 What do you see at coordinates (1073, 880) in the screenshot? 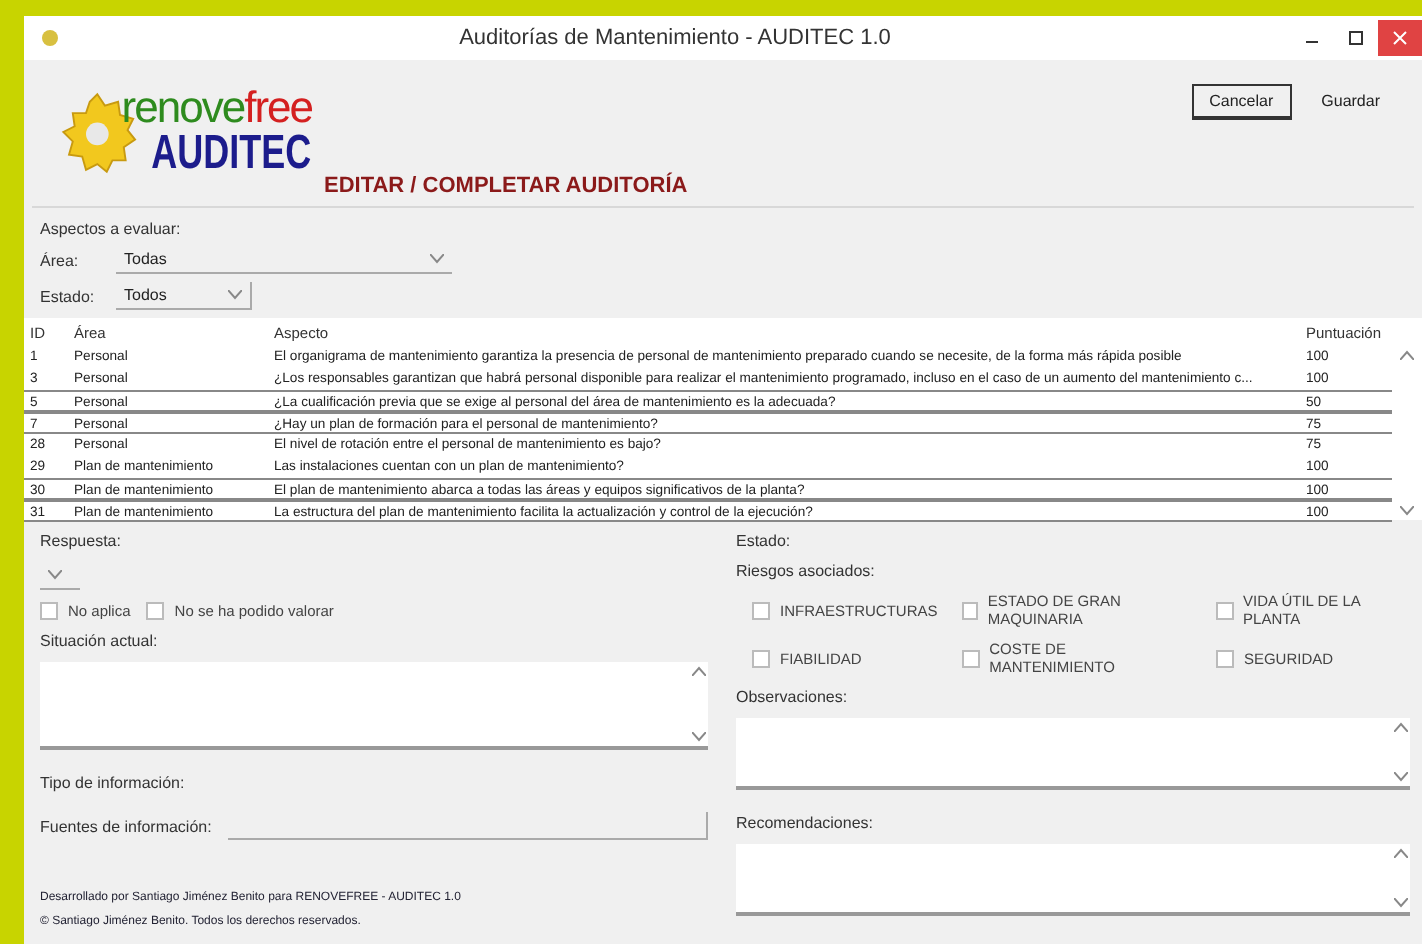
I see `recommendations-textarea` at bounding box center [1073, 880].